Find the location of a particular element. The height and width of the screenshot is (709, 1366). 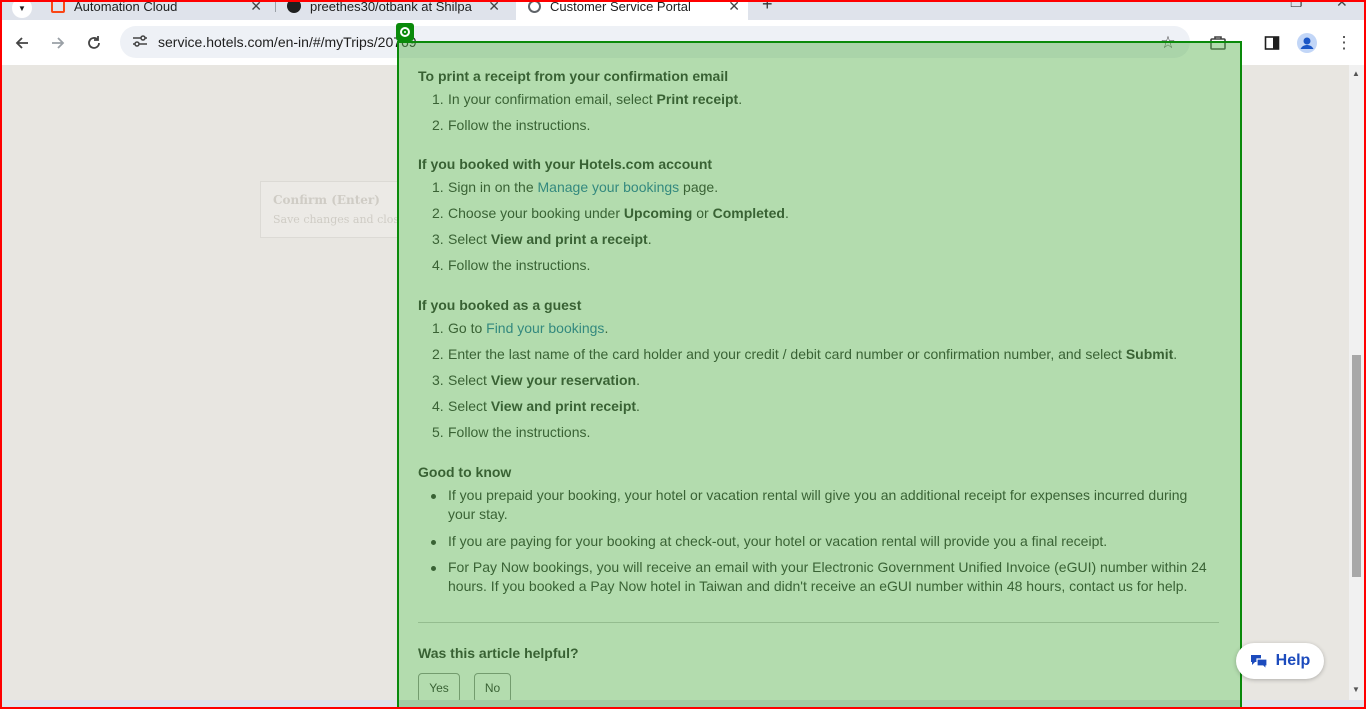

list-item: 5. Follow the instructions. is located at coordinates (511, 432).